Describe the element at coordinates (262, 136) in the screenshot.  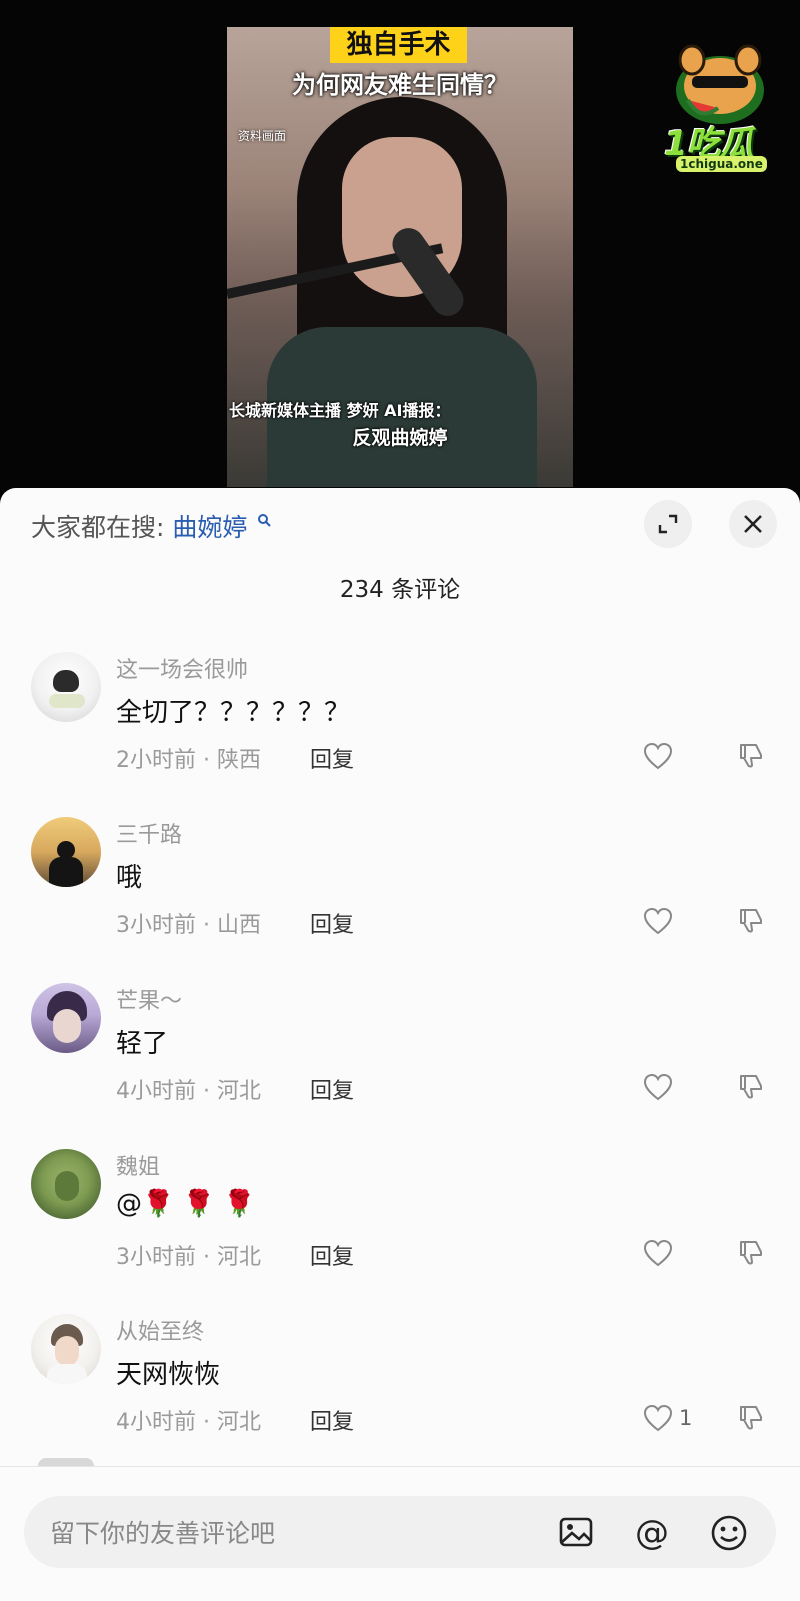
I see `footage-tag: 资料画面` at that location.